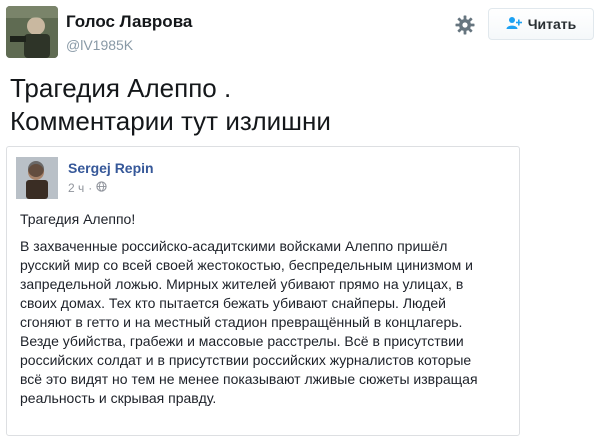  I want to click on fb-author-avatar, so click(37, 178).